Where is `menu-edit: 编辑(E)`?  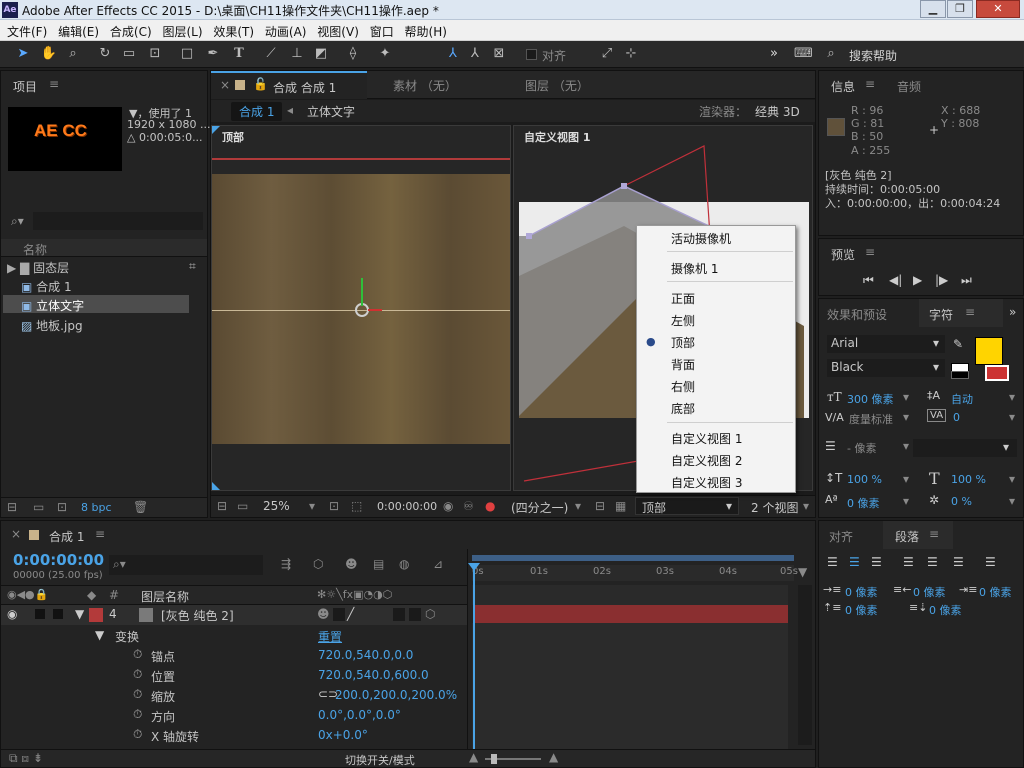
menu-edit: 编辑(E) is located at coordinates (75, 30).